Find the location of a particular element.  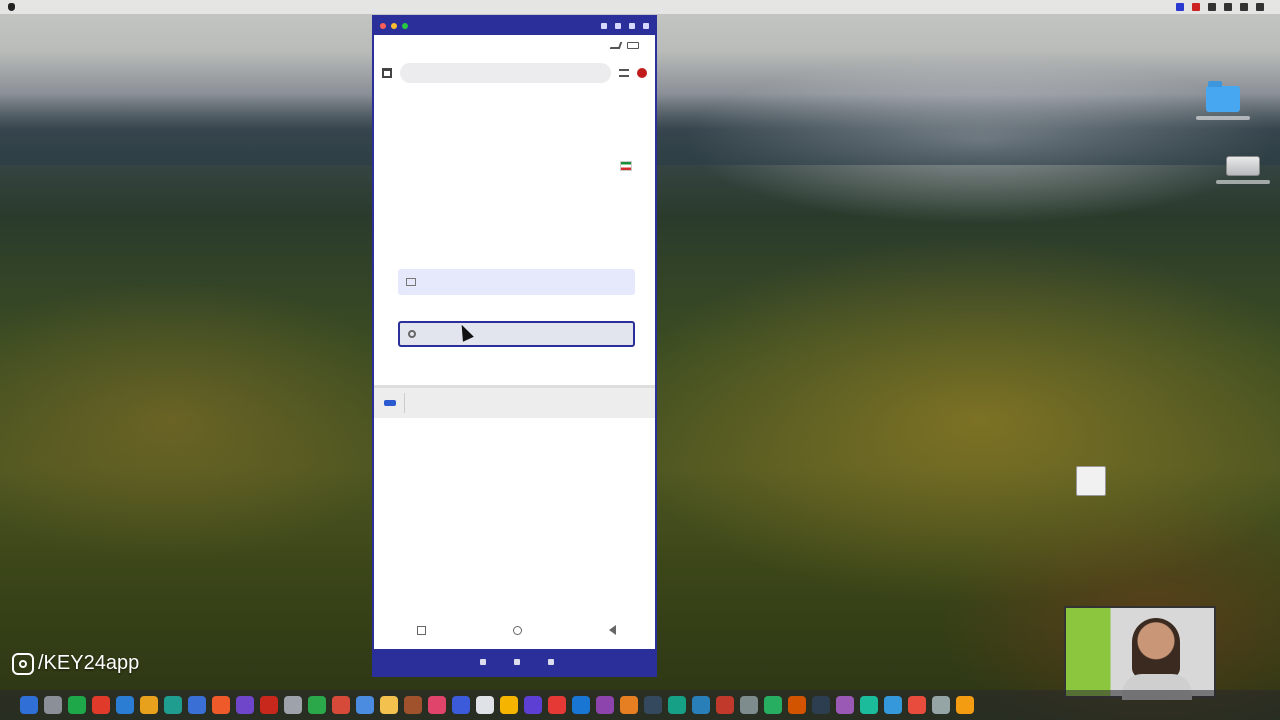

screenshot-icon is located at coordinates (618, 26).